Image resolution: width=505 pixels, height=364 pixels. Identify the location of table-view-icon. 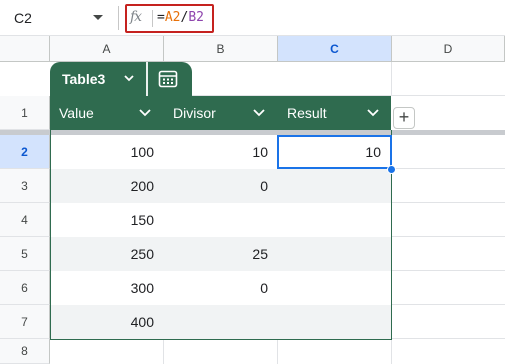
(168, 79).